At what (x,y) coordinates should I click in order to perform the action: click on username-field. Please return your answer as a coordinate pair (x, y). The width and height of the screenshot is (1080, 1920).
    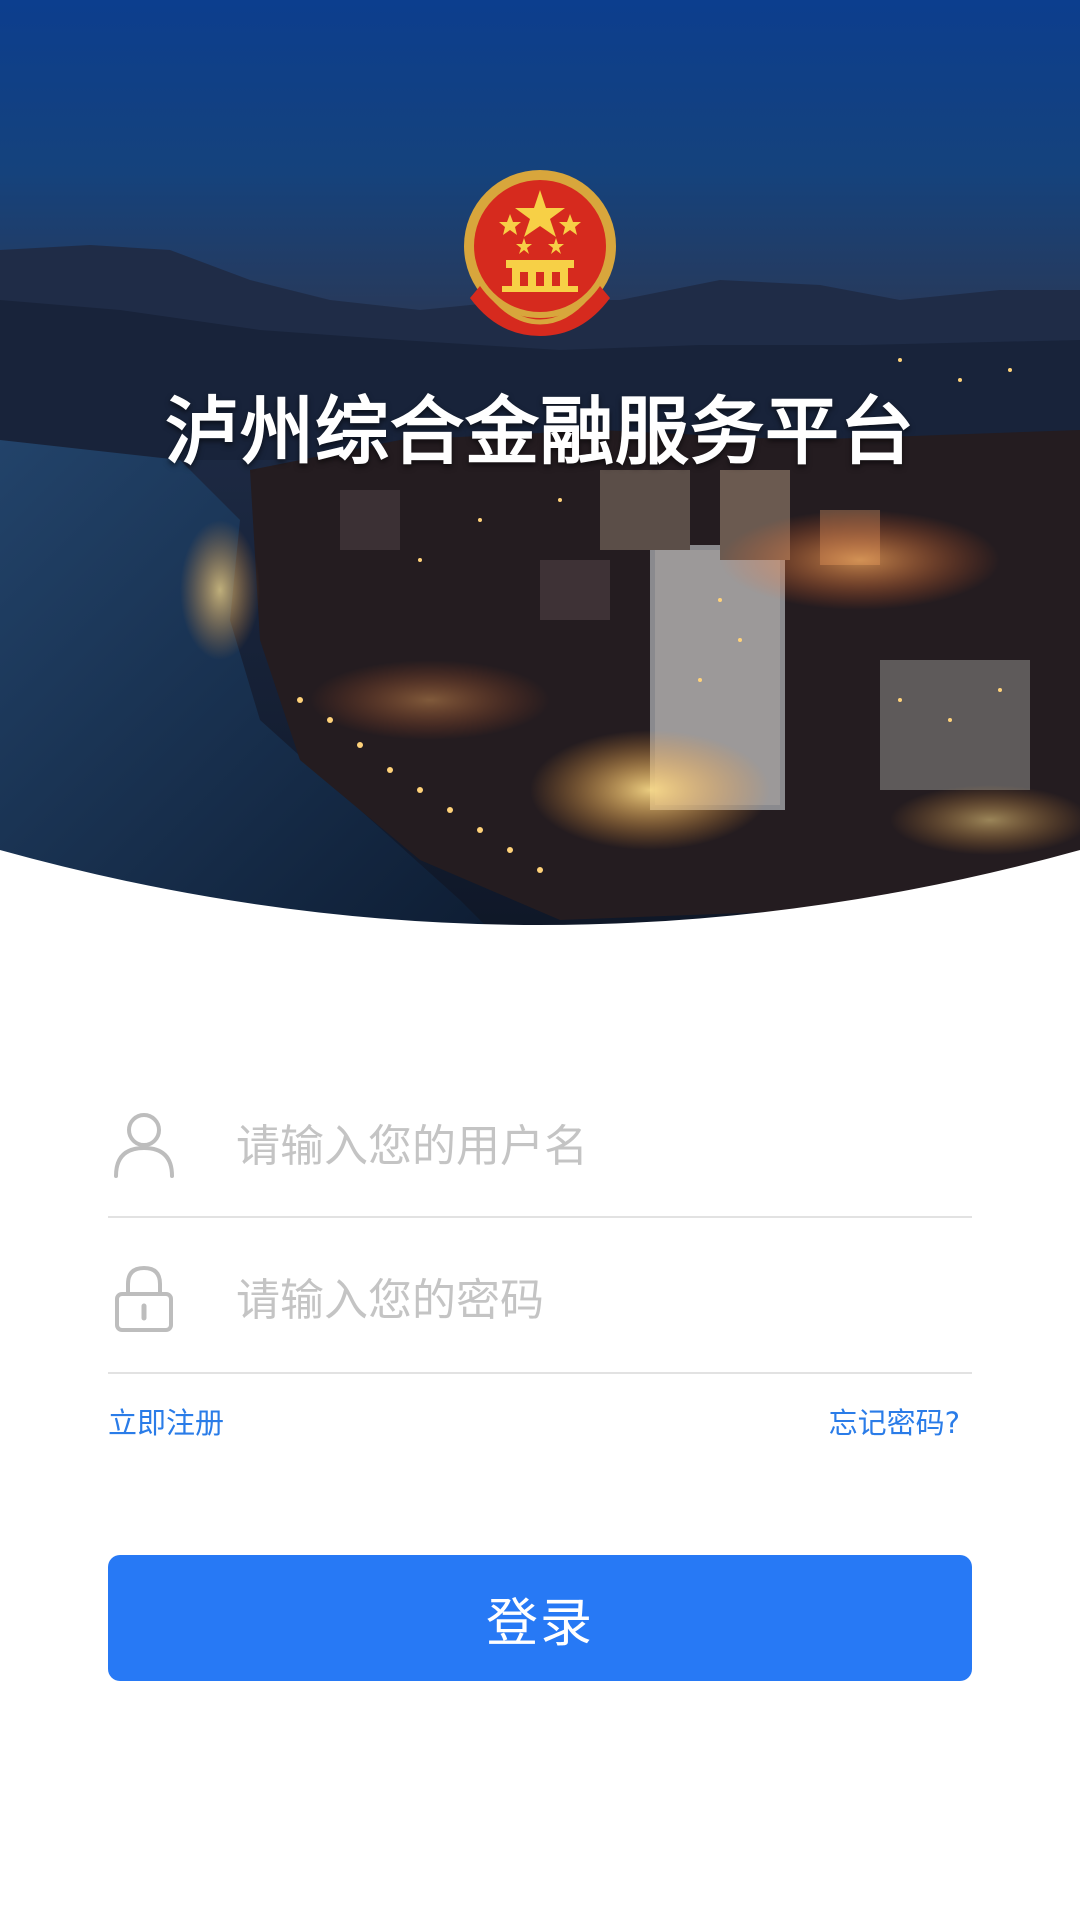
    Looking at the image, I should click on (540, 1148).